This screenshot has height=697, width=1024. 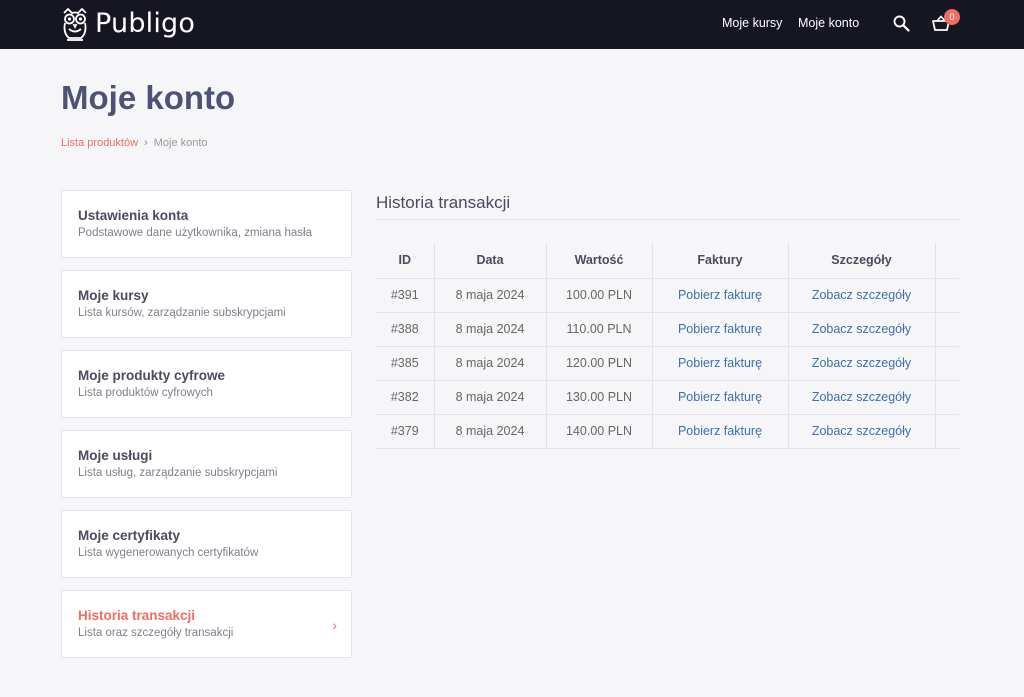 I want to click on section-divider, so click(x=667, y=219).